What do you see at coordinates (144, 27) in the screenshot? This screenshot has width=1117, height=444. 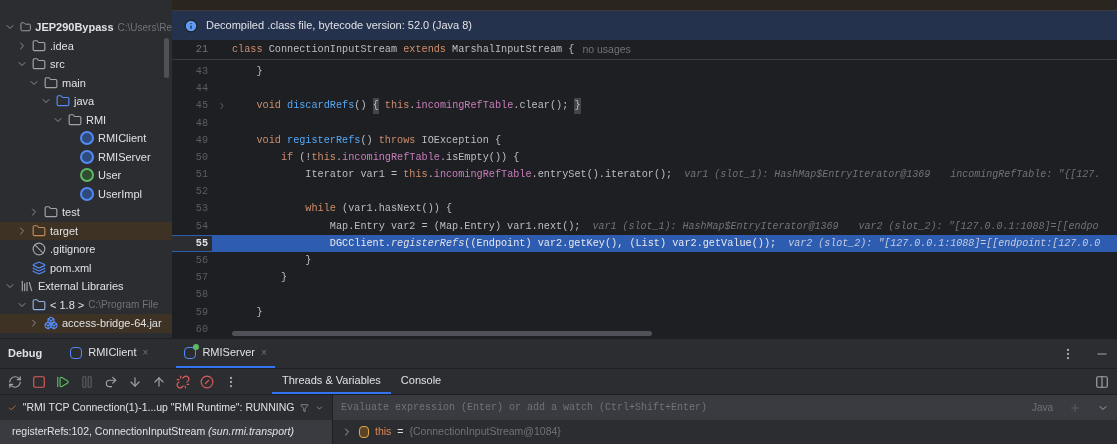 I see `path-hint: C:\Users\Re` at bounding box center [144, 27].